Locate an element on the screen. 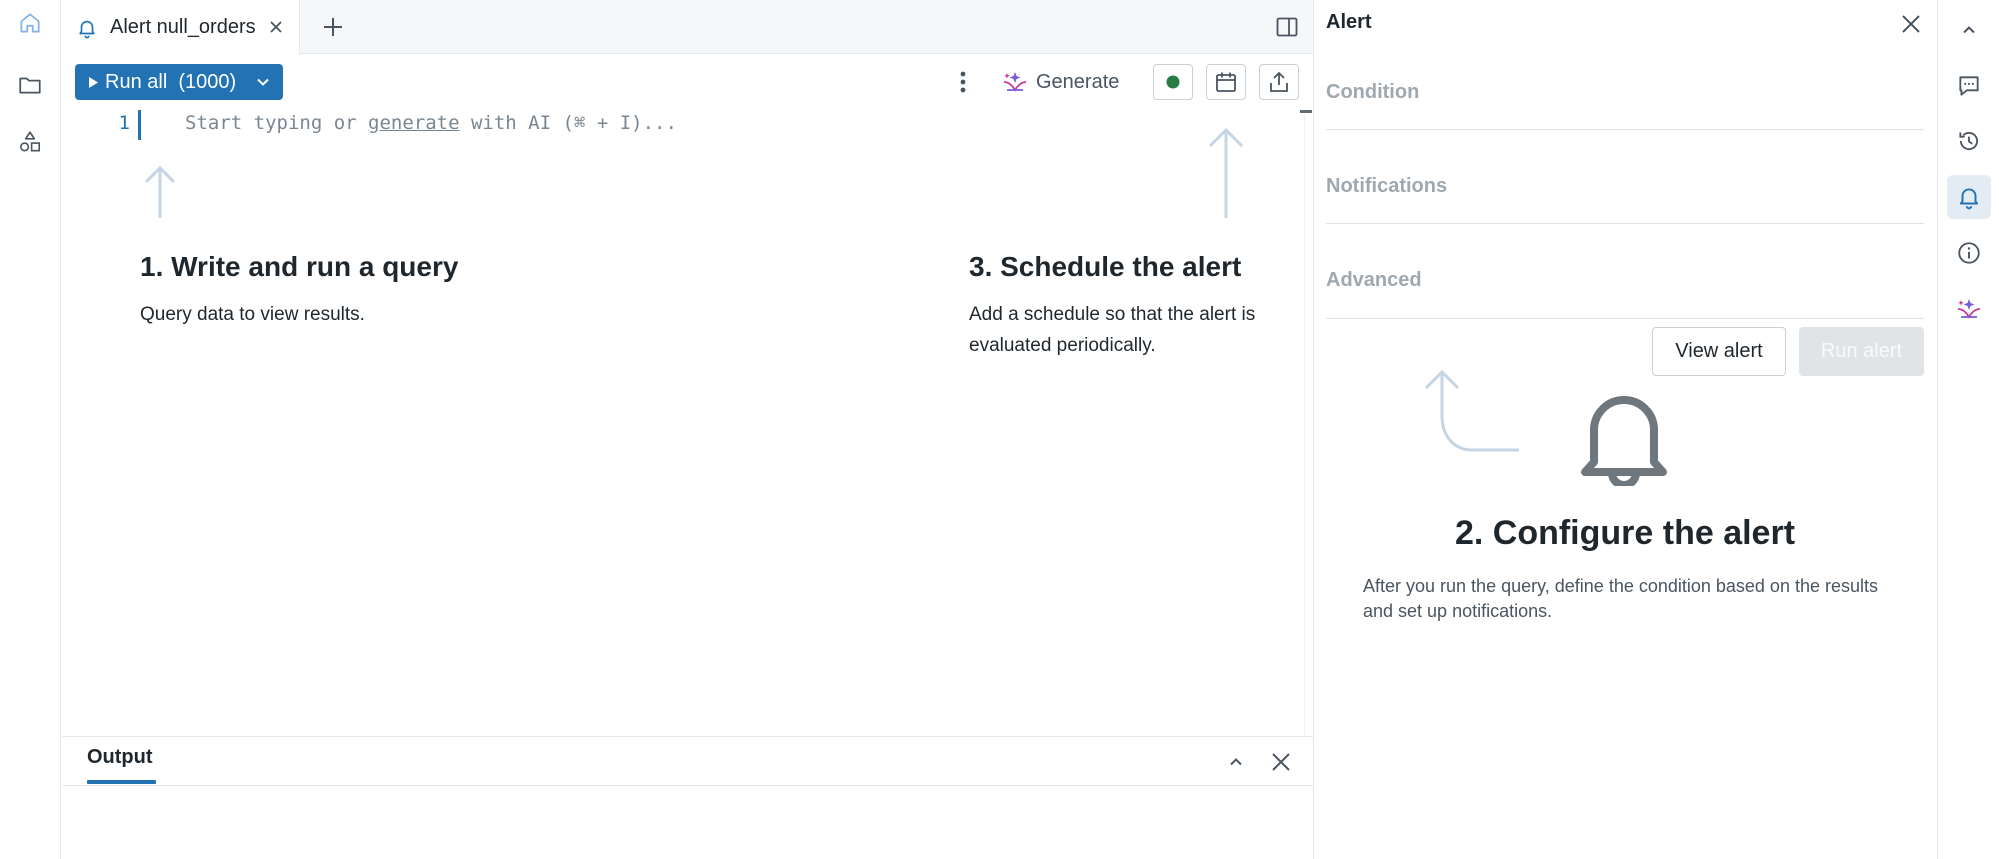 This screenshot has width=1999, height=859. generate-label: Generate is located at coordinates (1078, 81).